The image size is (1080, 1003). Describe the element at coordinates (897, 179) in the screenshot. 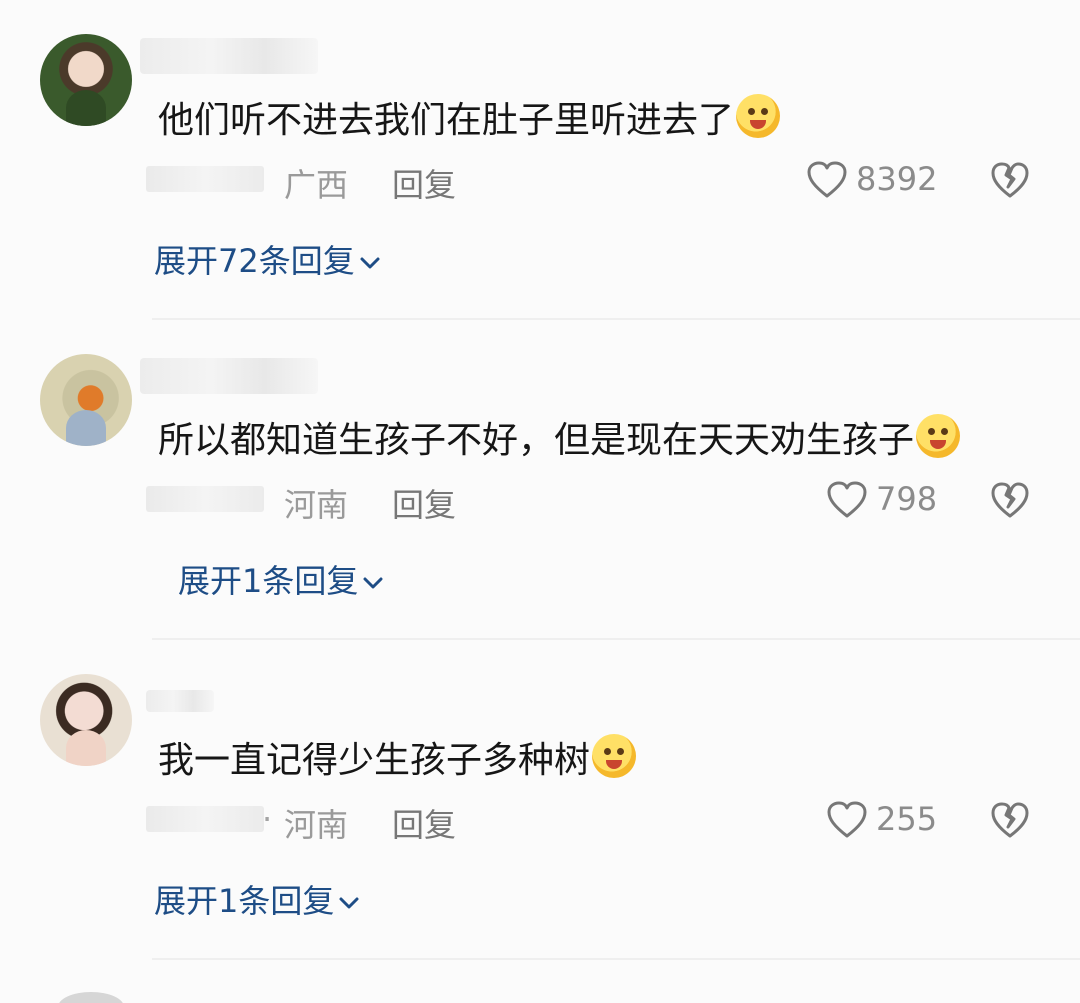

I see `like-count: 8392` at that location.